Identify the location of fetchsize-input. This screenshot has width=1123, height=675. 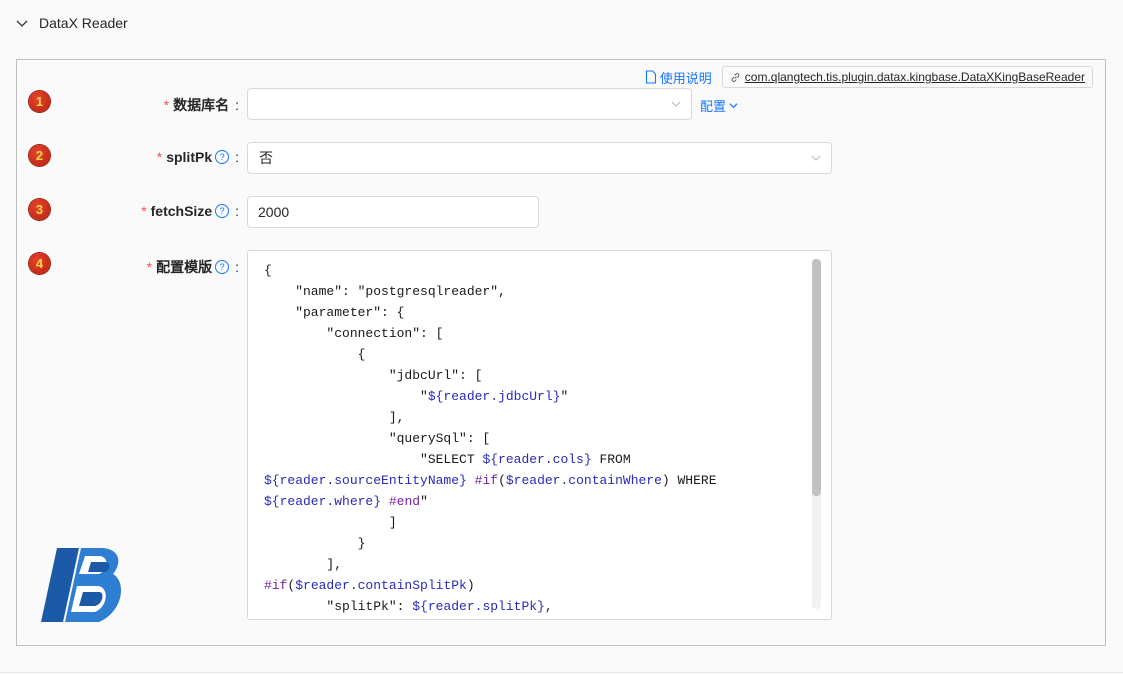
(393, 212).